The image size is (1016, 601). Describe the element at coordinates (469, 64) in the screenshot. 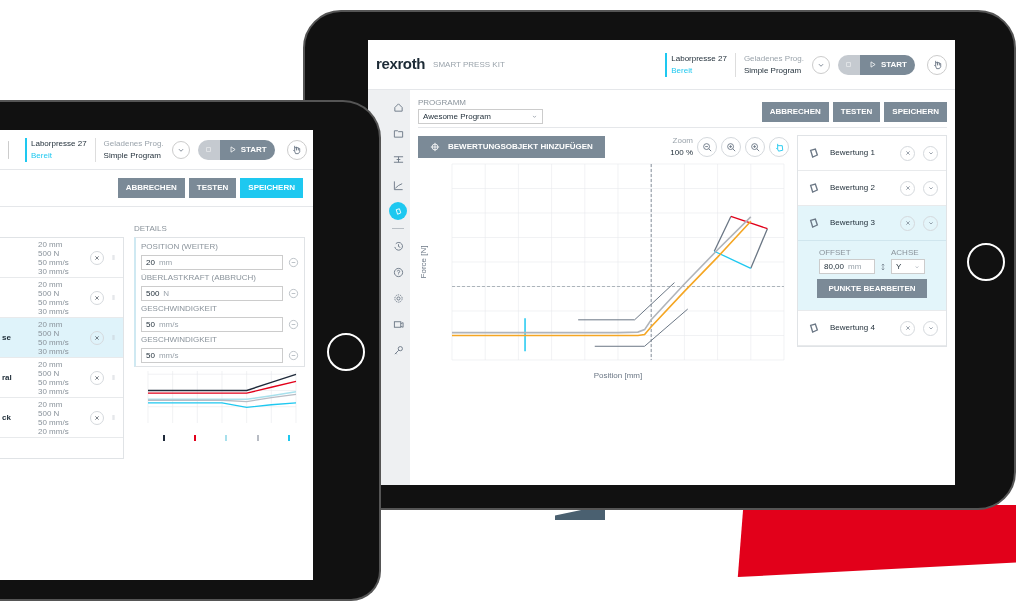

I see `product-name: SMART PRESS KIT` at that location.